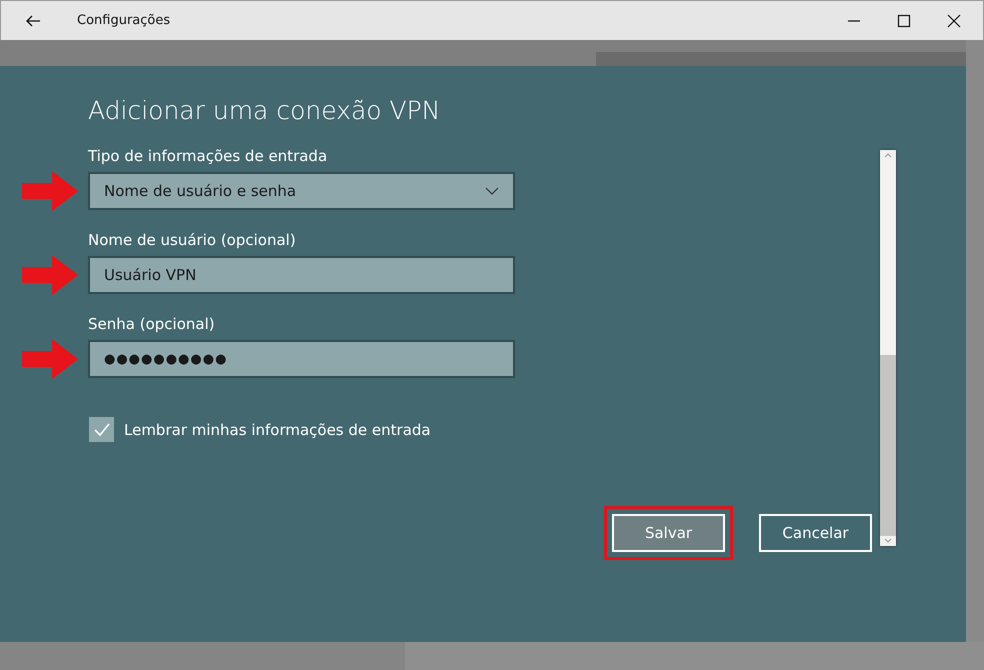  I want to click on window-title: Configurações, so click(123, 20).